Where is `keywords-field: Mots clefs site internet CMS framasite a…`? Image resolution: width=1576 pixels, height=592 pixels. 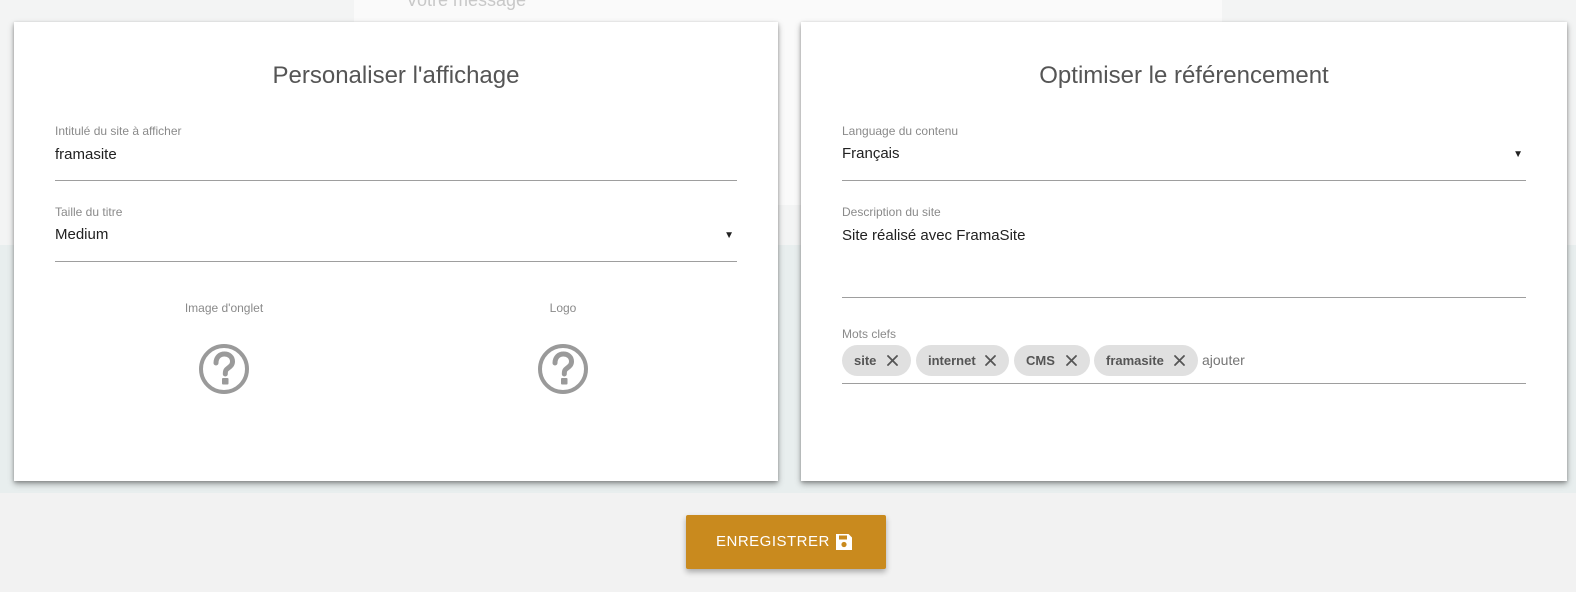 keywords-field: Mots clefs site internet CMS framasite a… is located at coordinates (1184, 355).